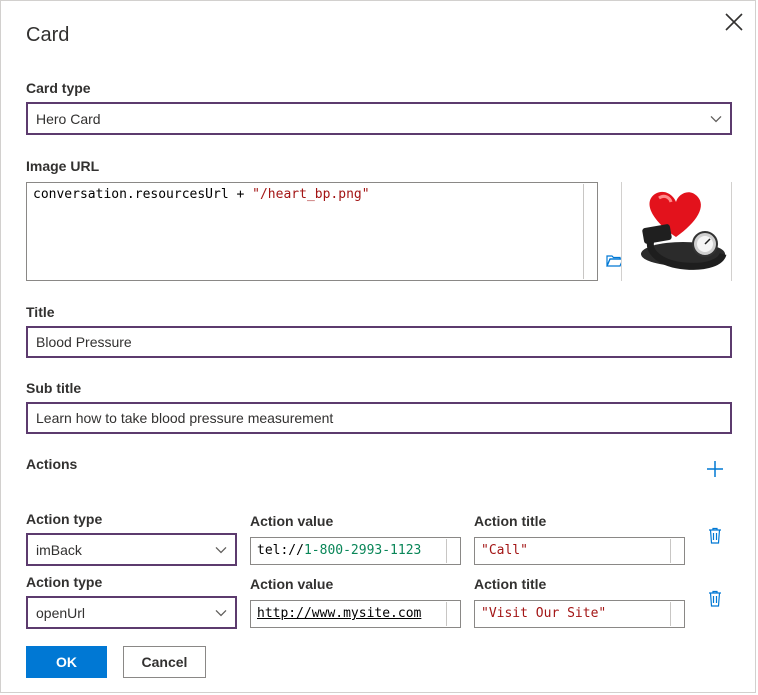 The height and width of the screenshot is (695, 758). I want to click on title-label: Title, so click(40, 312).